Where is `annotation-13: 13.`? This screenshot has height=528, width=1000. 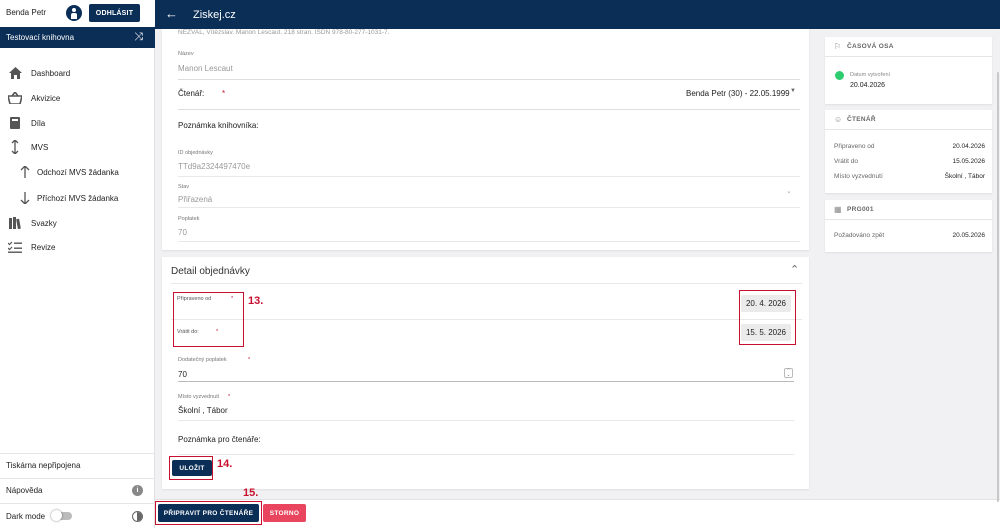
annotation-13: 13. is located at coordinates (256, 301).